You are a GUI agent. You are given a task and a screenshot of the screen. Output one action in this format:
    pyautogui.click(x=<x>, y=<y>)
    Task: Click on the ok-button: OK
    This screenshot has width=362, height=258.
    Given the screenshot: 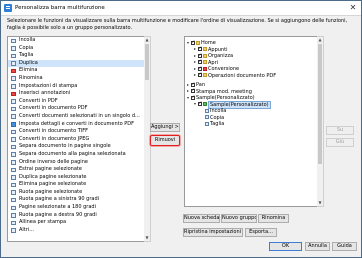 What is the action you would take?
    pyautogui.click(x=285, y=246)
    